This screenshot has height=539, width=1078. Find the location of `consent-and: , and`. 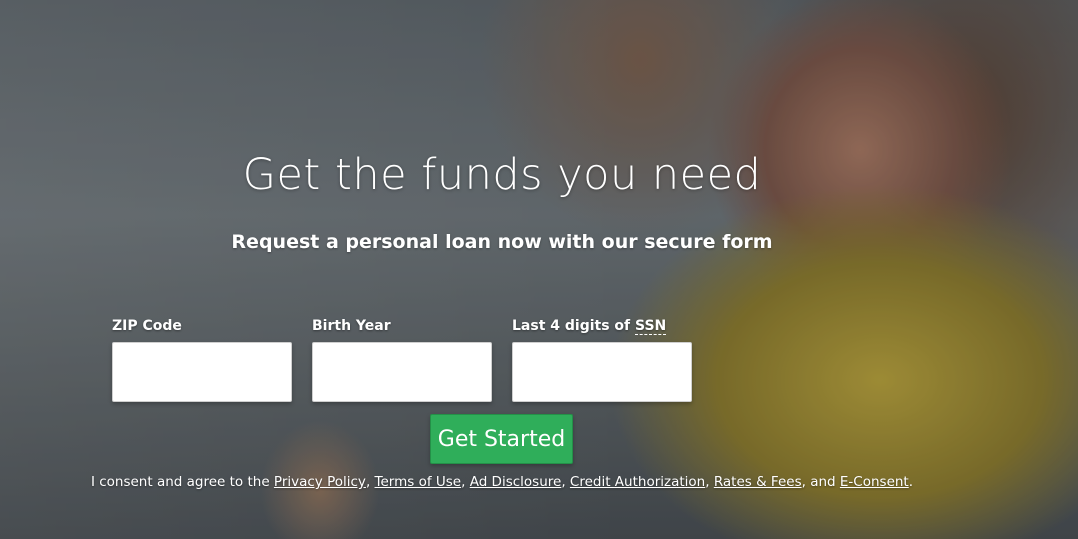

consent-and: , and is located at coordinates (820, 482).